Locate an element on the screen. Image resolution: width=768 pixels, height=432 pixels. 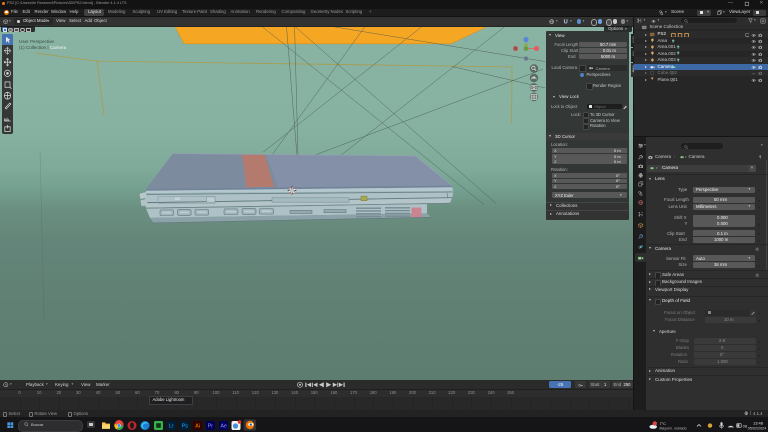
svg-text: Pr is located at coordinates (210, 427).